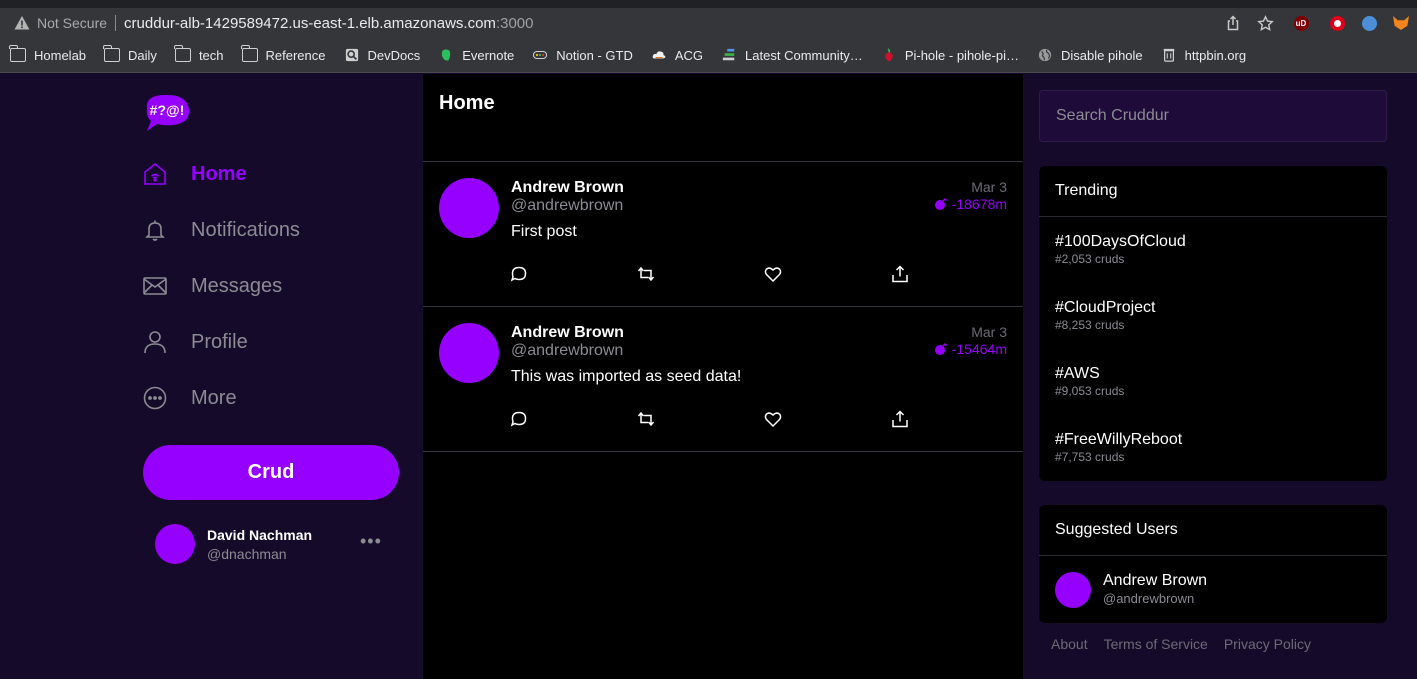  What do you see at coordinates (130, 54) in the screenshot?
I see `bookmark-daily: Daily` at bounding box center [130, 54].